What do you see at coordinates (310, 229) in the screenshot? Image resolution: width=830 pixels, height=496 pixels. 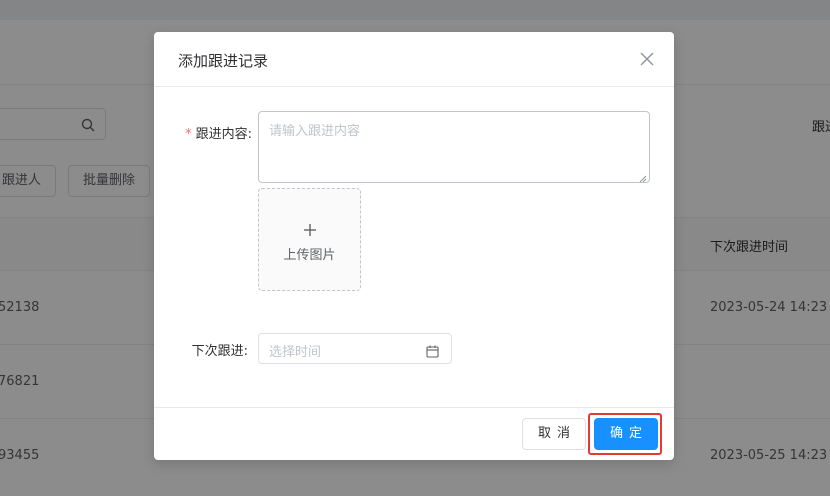 I see `plus-icon` at bounding box center [310, 229].